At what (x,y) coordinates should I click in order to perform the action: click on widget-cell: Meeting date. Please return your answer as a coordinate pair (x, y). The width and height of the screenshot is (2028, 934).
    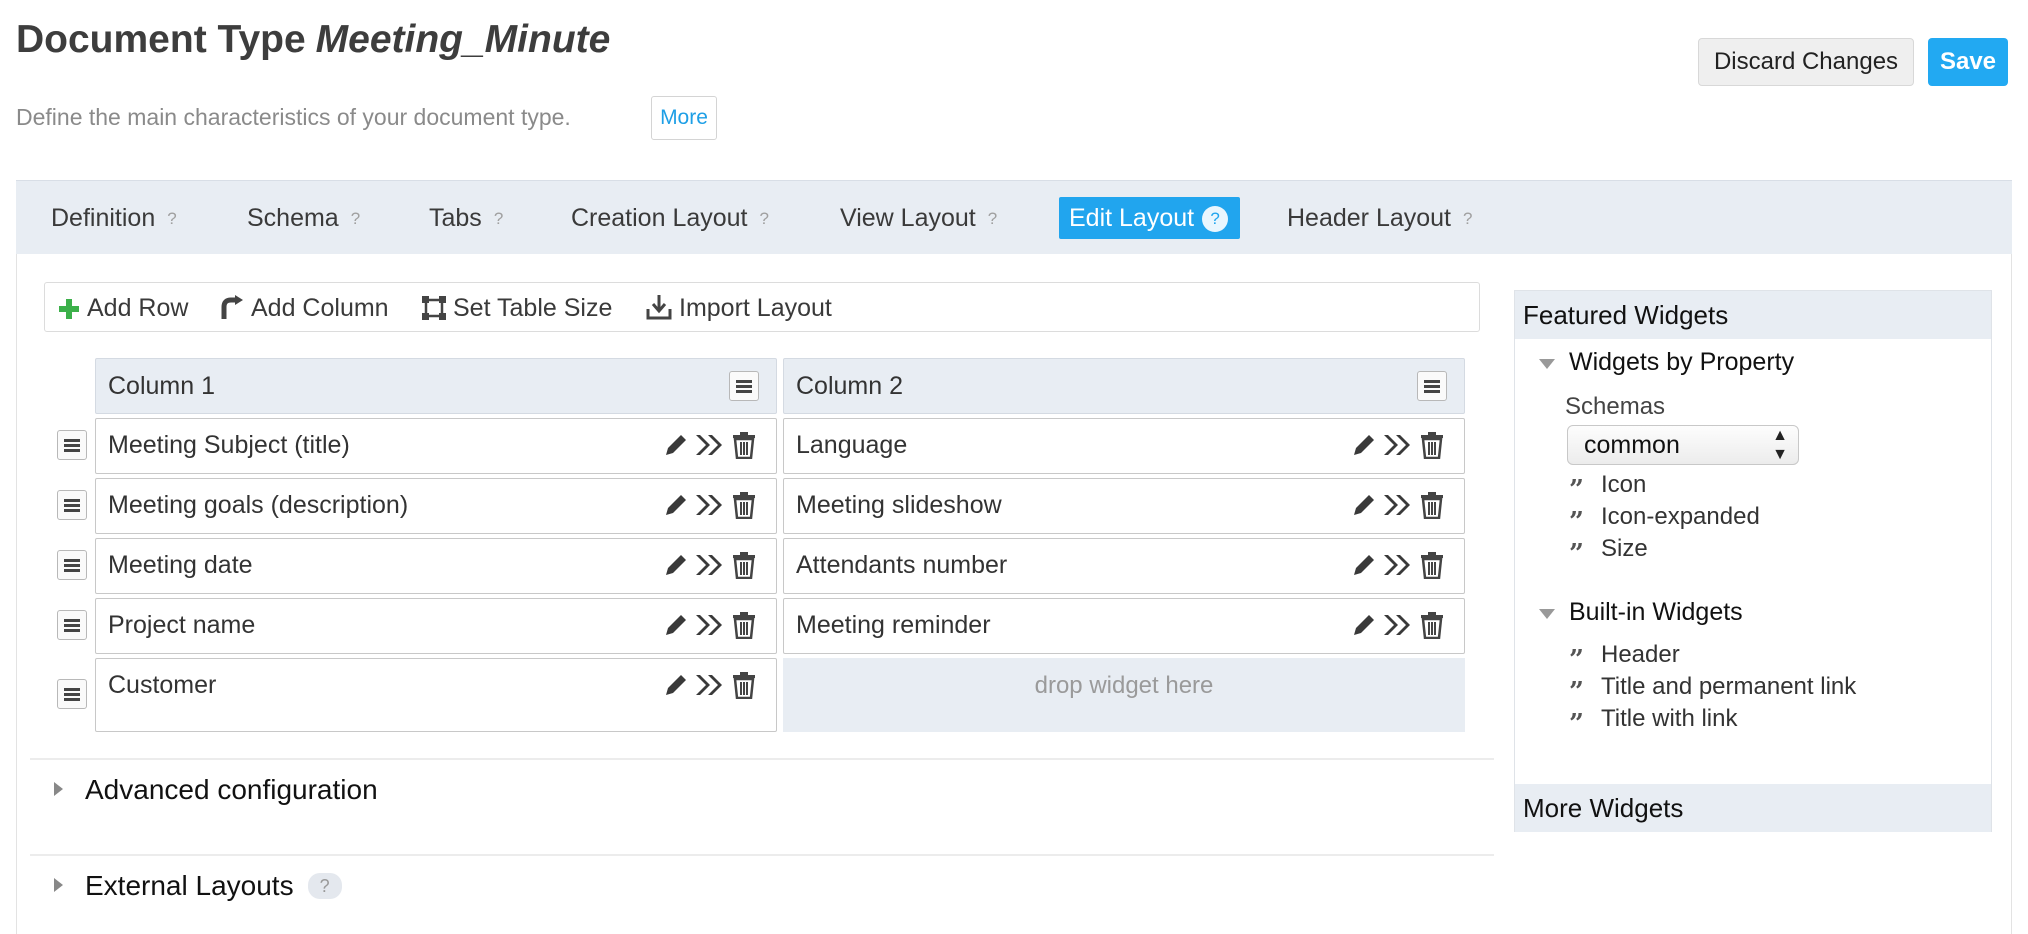
    Looking at the image, I should click on (436, 566).